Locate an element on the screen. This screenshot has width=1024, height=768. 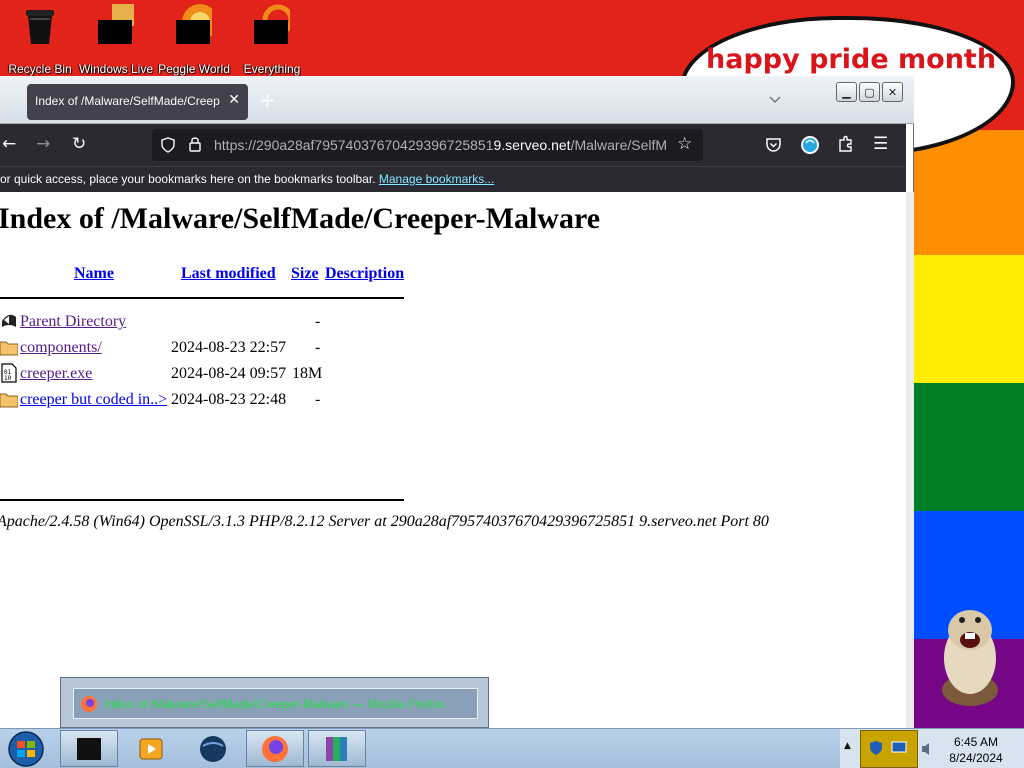
beaver-mascot-image is located at coordinates (970, 658).